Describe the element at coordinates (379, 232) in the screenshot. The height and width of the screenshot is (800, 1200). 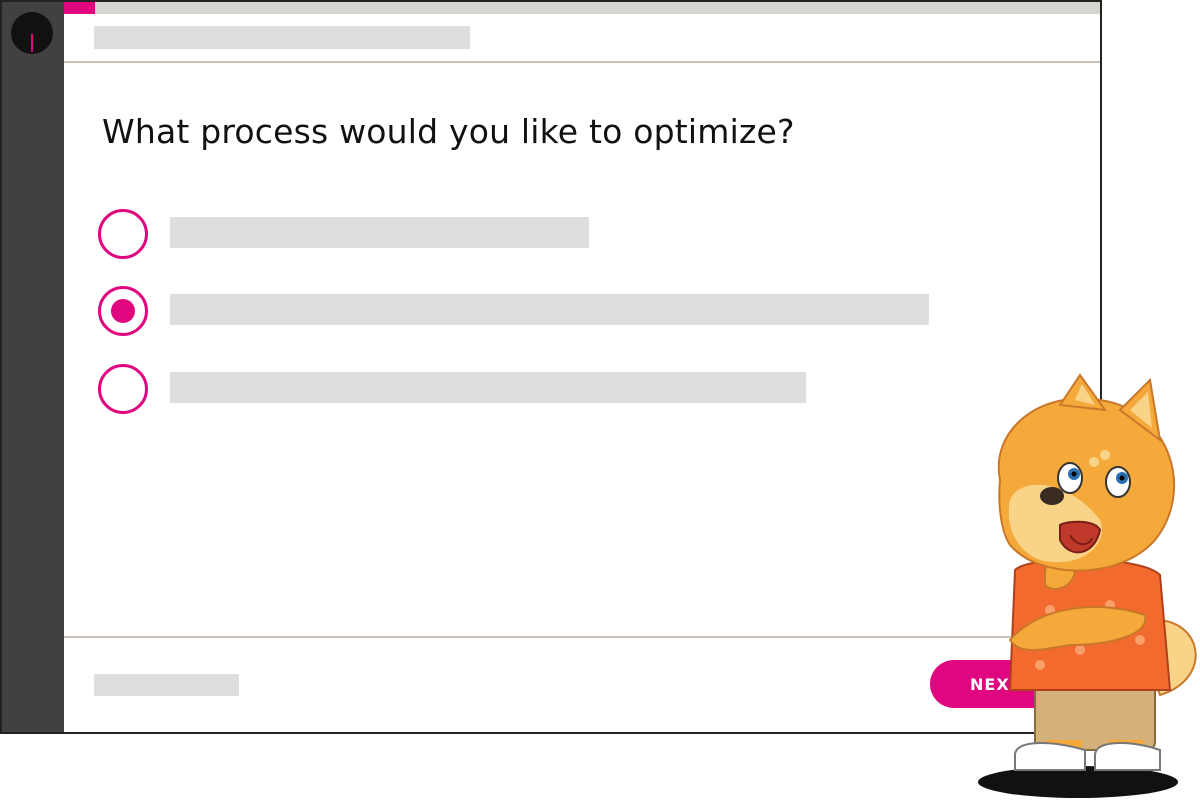
I see `option-1-label-placeholder` at that location.